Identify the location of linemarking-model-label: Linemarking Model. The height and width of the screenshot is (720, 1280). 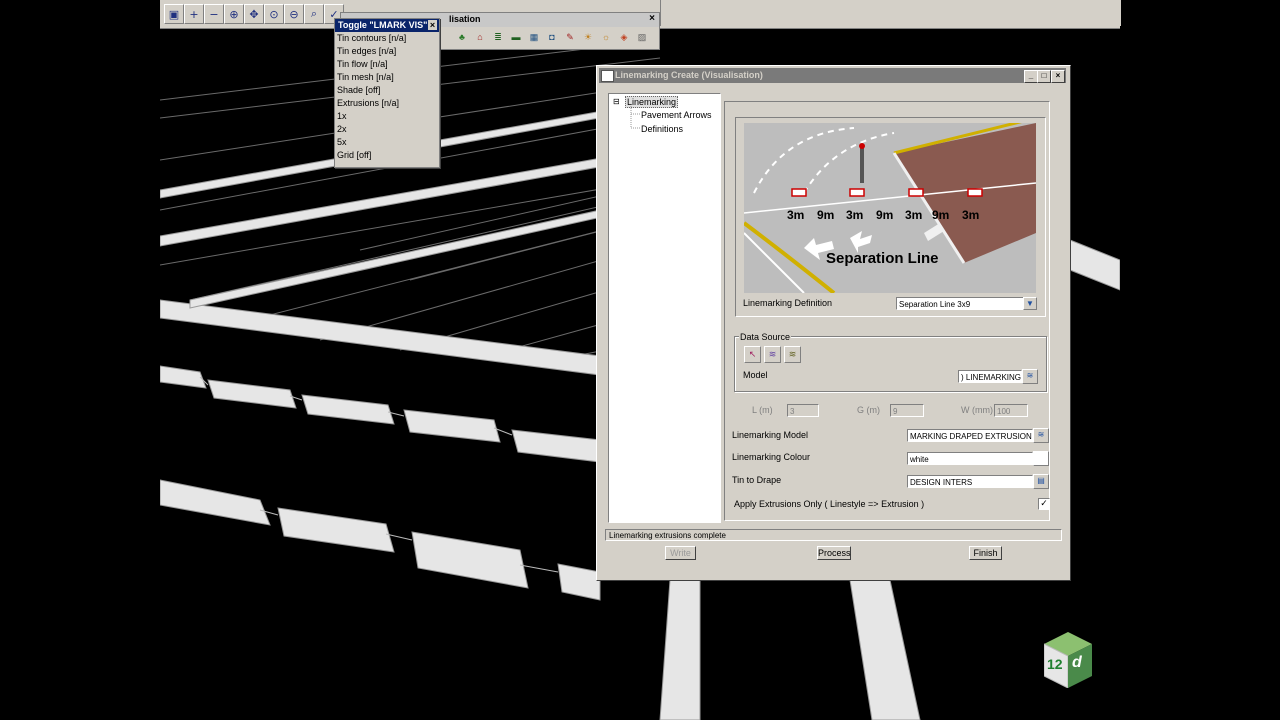
(770, 435).